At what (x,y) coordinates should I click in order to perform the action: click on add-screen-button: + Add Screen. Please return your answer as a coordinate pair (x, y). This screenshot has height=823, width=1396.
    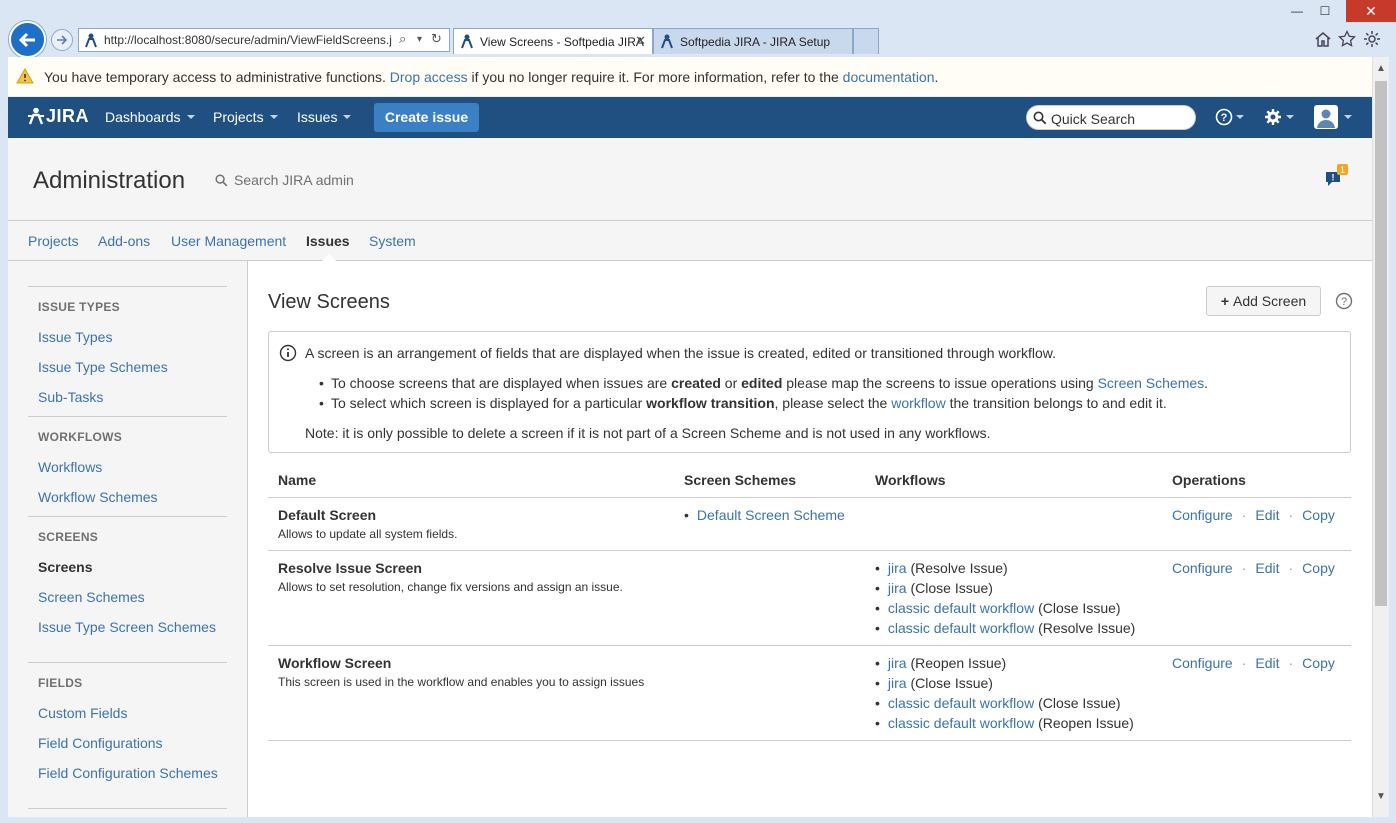
    Looking at the image, I should click on (1263, 301).